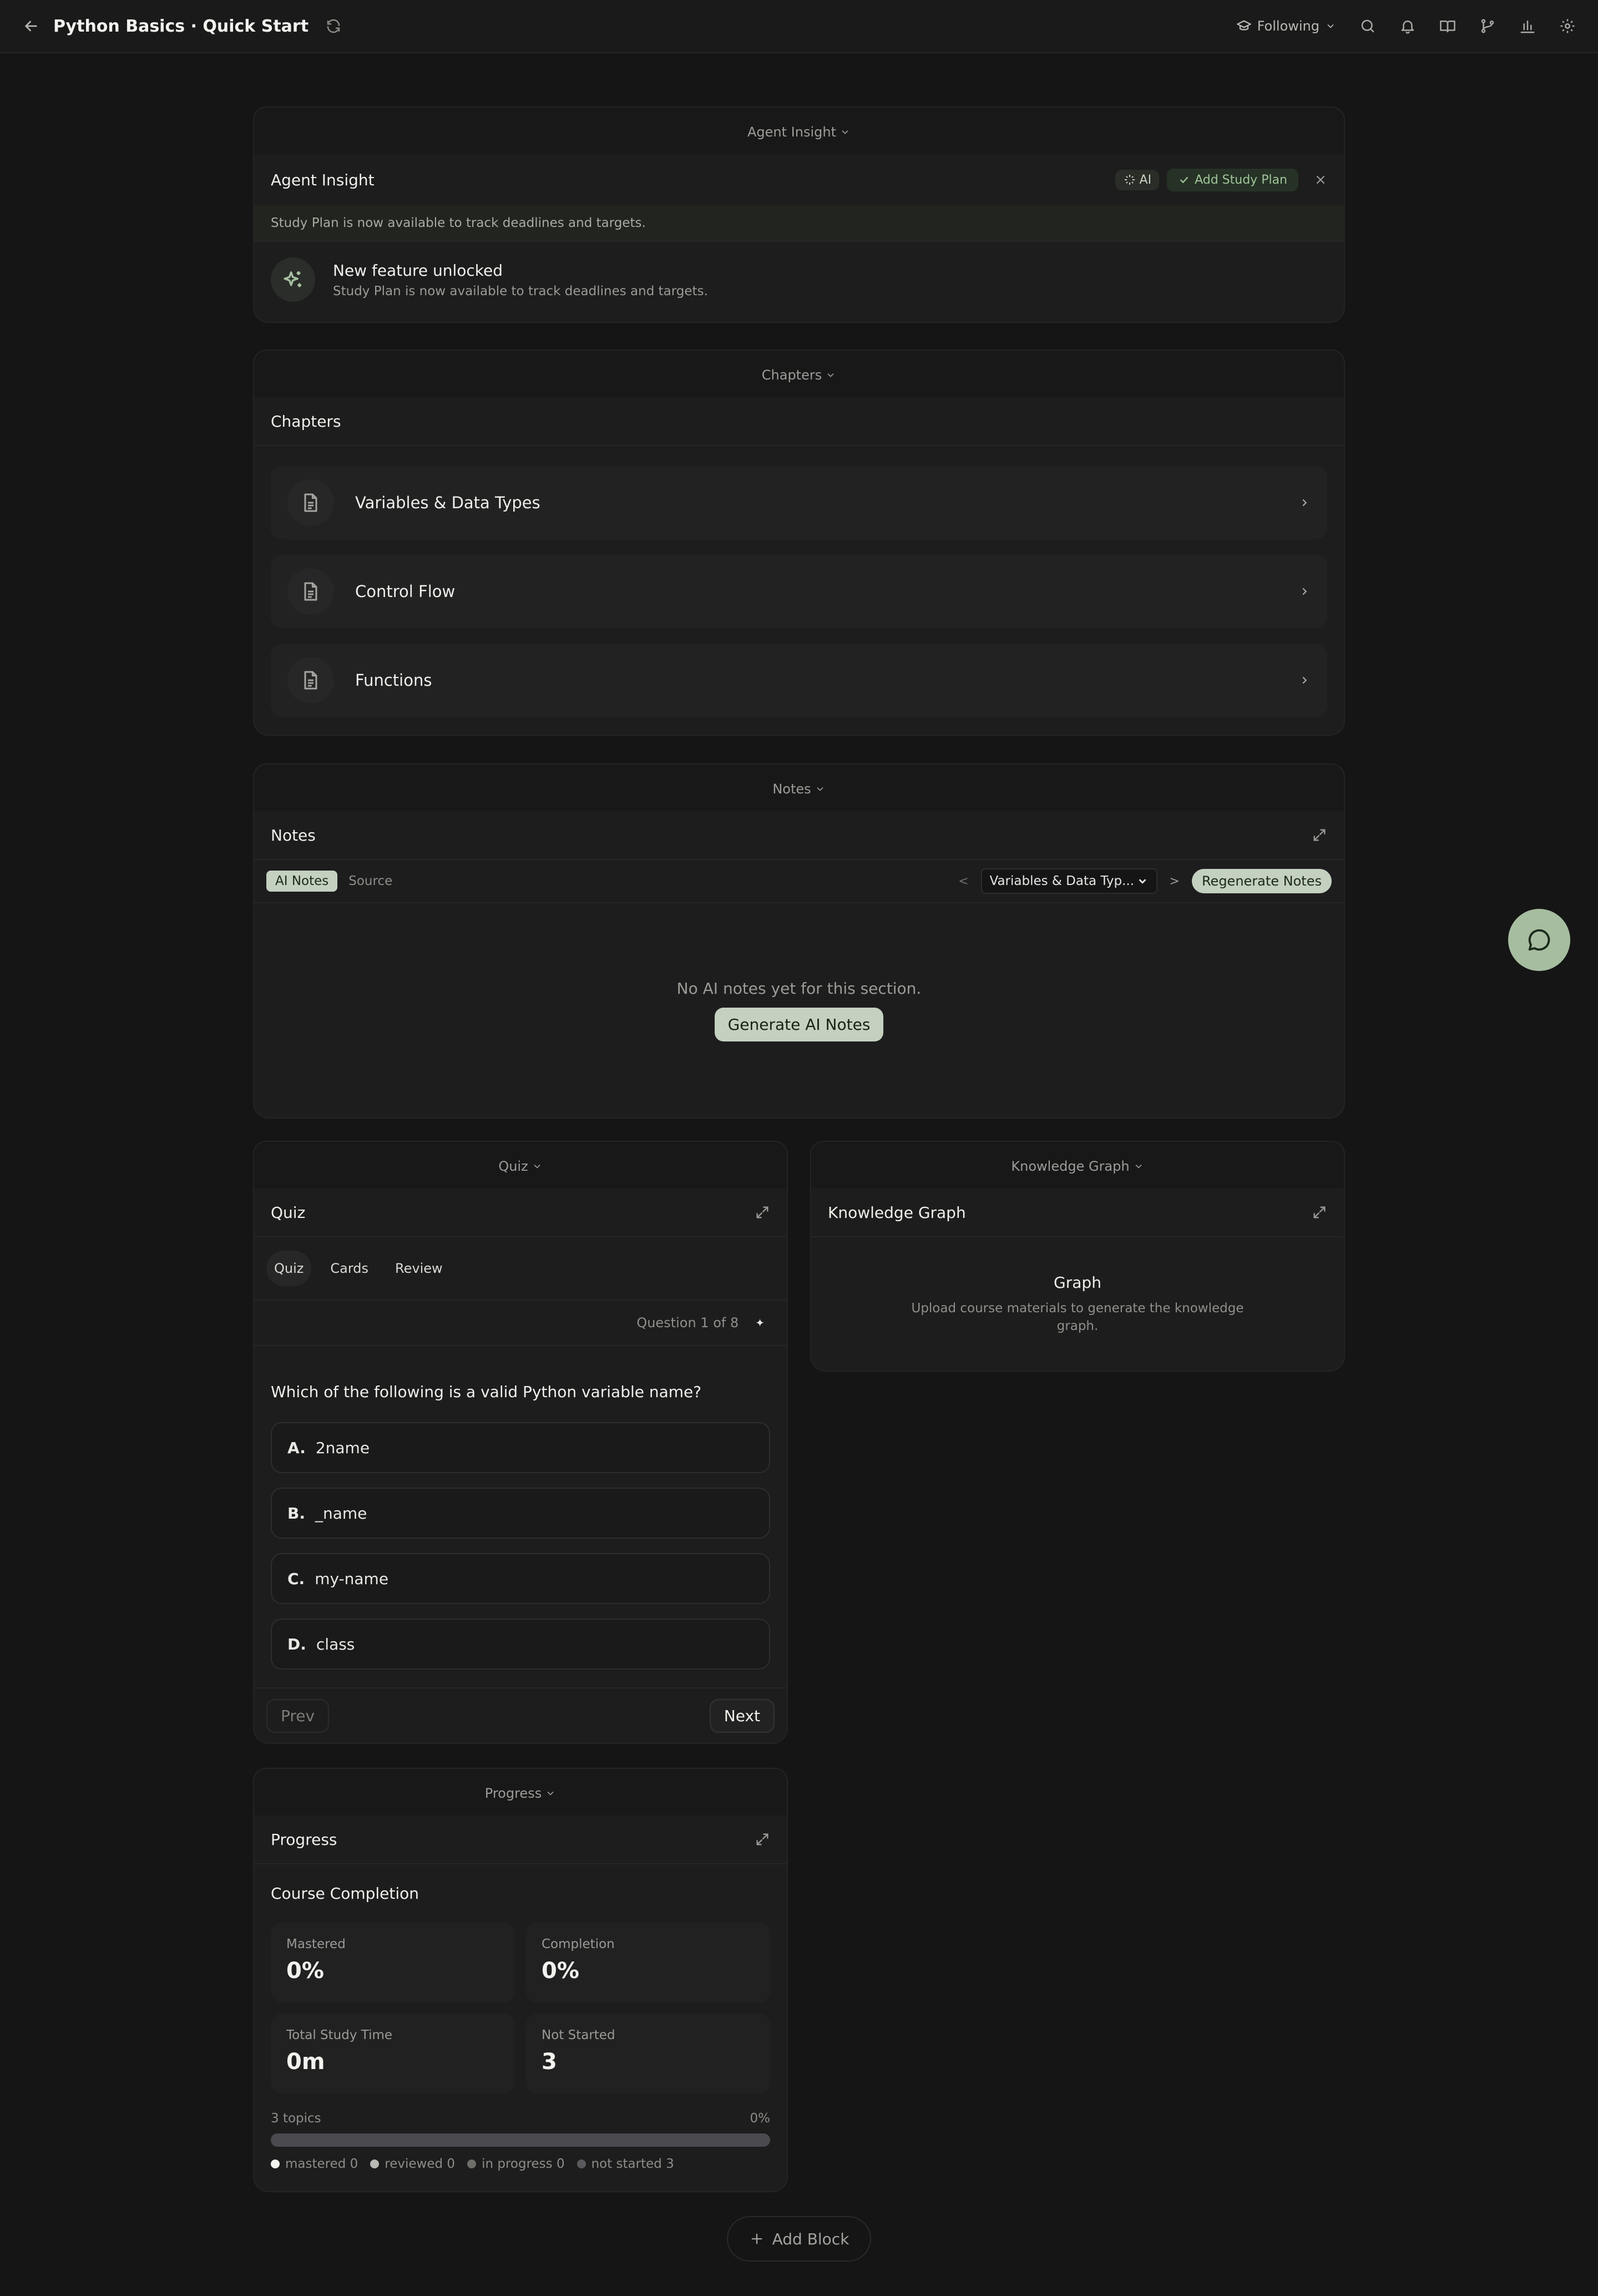  What do you see at coordinates (1487, 26) in the screenshot?
I see `git-branch-icon` at bounding box center [1487, 26].